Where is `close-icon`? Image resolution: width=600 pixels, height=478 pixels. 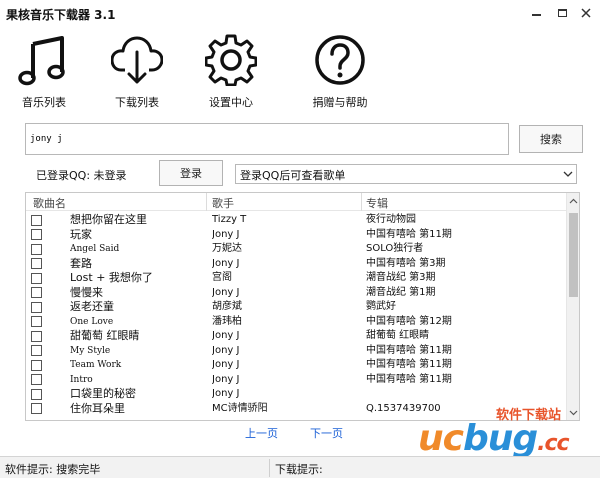
close-icon is located at coordinates (586, 13).